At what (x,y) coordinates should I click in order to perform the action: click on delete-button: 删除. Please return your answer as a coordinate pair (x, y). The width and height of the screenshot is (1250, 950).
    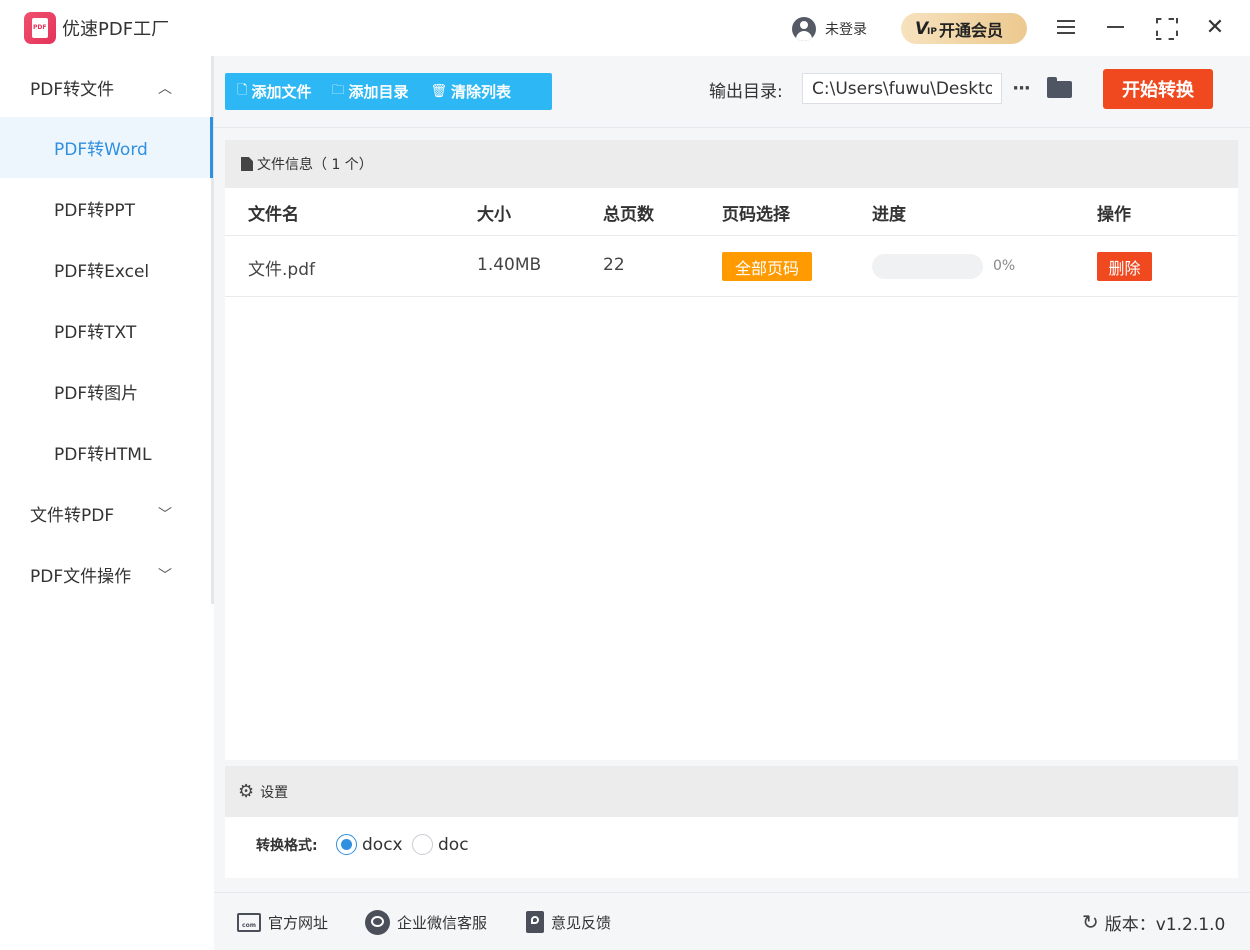
    Looking at the image, I should click on (1124, 266).